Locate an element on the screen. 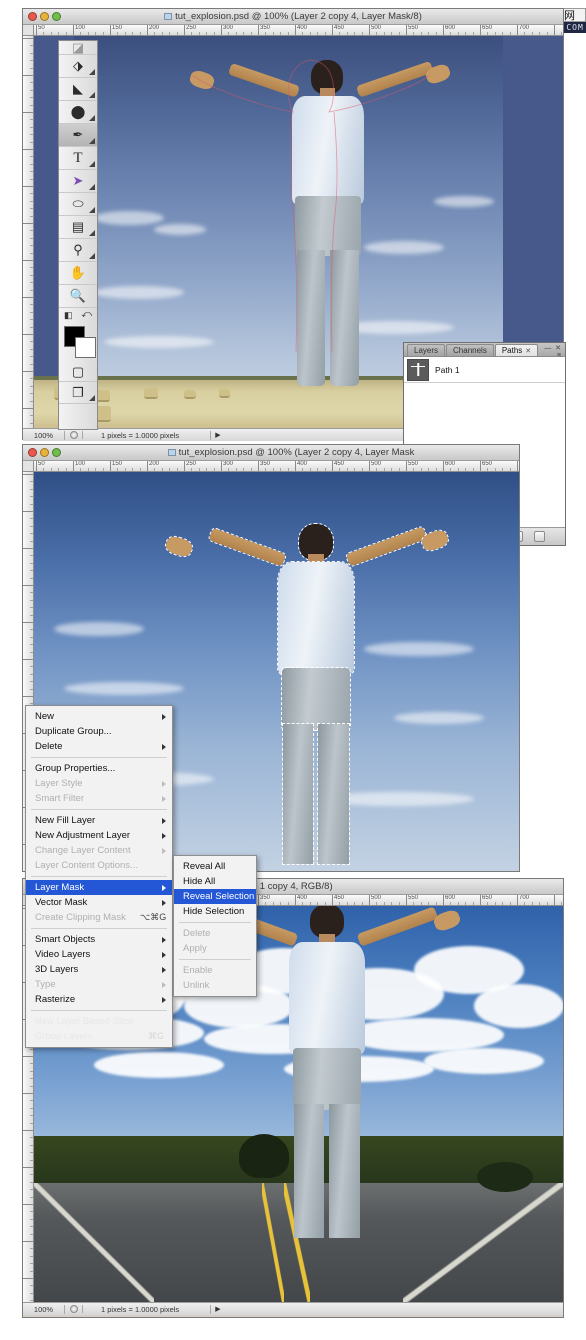 This screenshot has width=586, height=1340. menu-item-3d-layers: 3D Layers is located at coordinates (99, 969).